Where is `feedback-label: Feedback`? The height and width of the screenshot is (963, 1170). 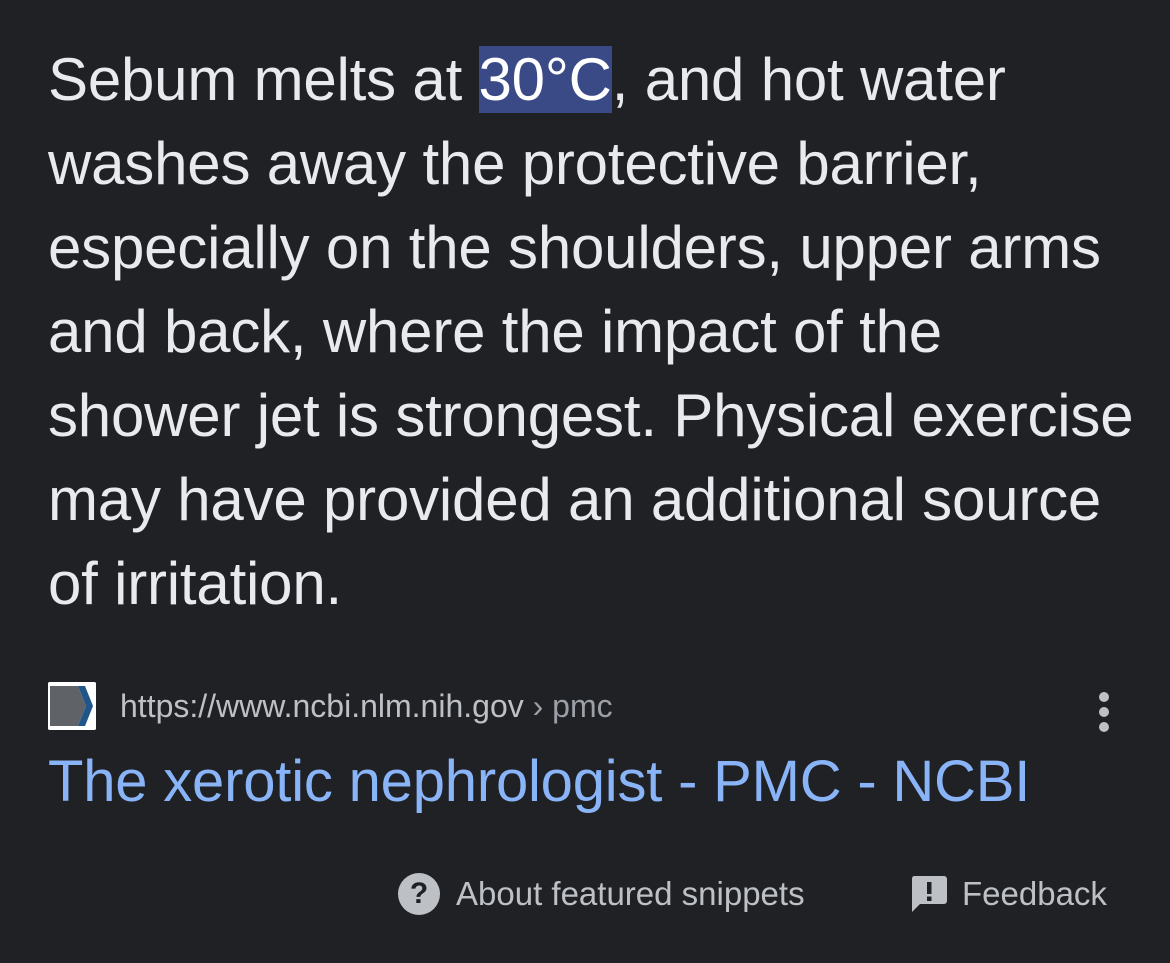 feedback-label: Feedback is located at coordinates (1034, 893).